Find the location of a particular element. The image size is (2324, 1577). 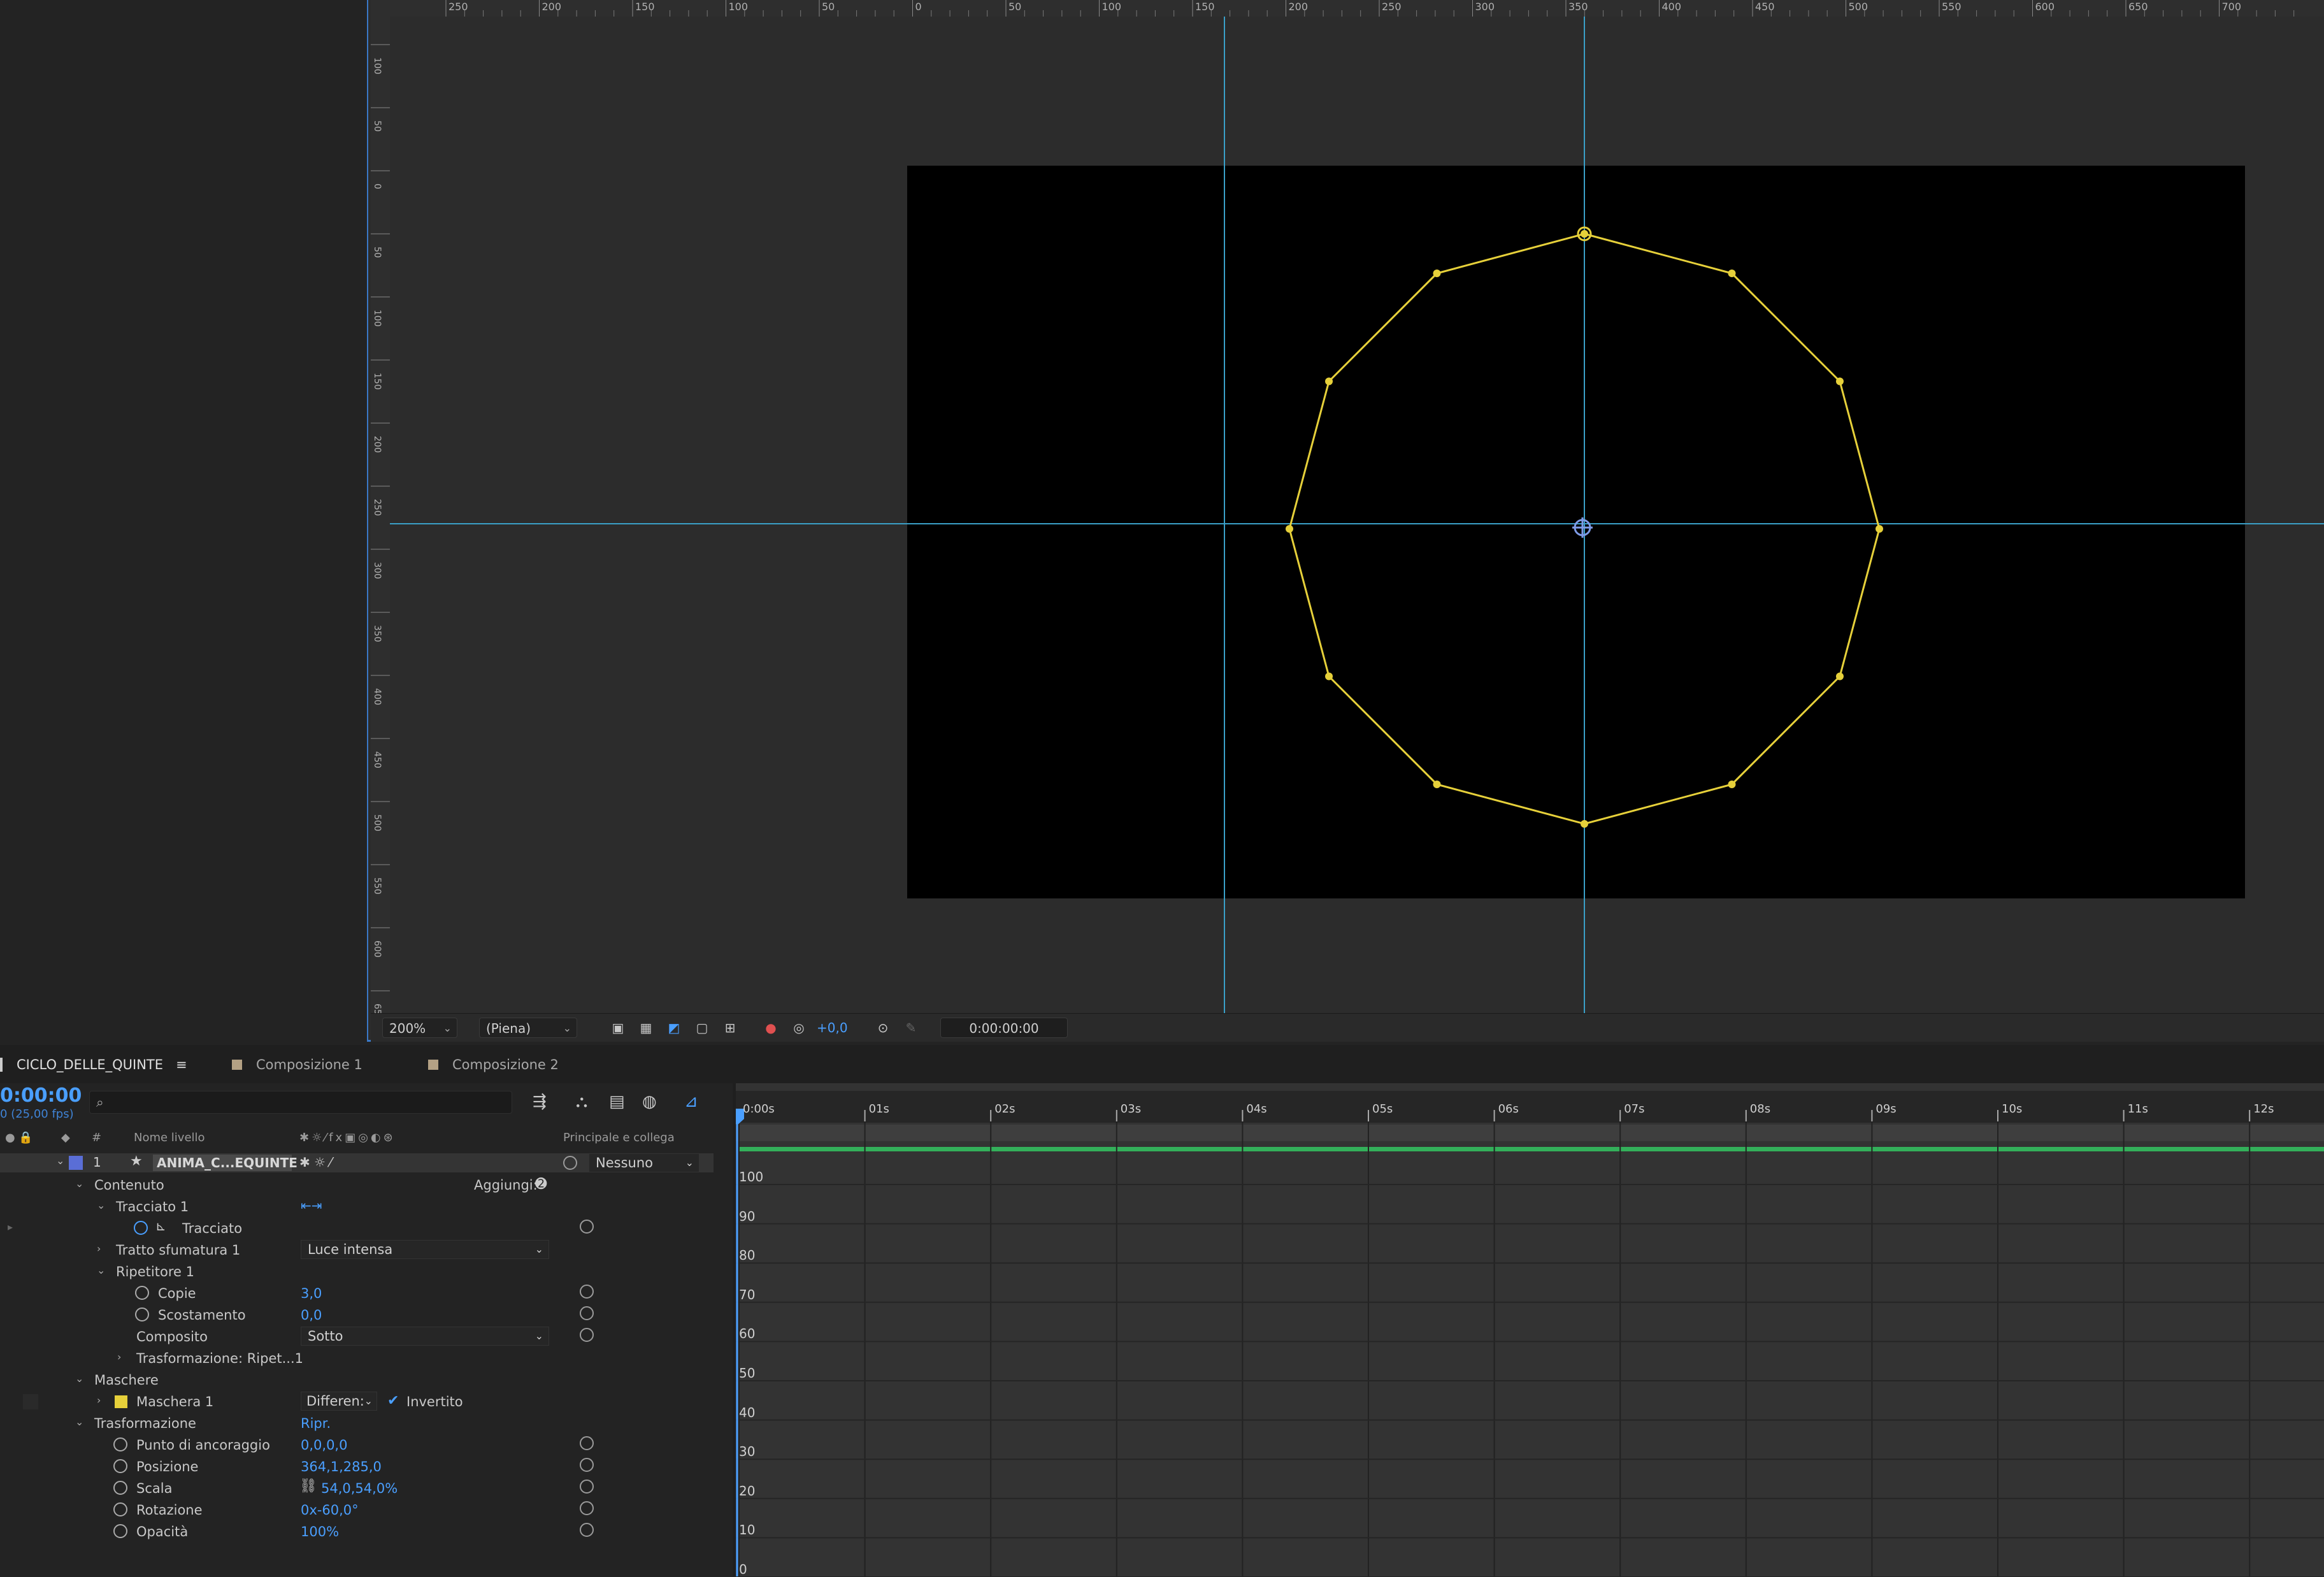

tratto-sfumatura-group: Tratto sfumatura 1 is located at coordinates (178, 1250).